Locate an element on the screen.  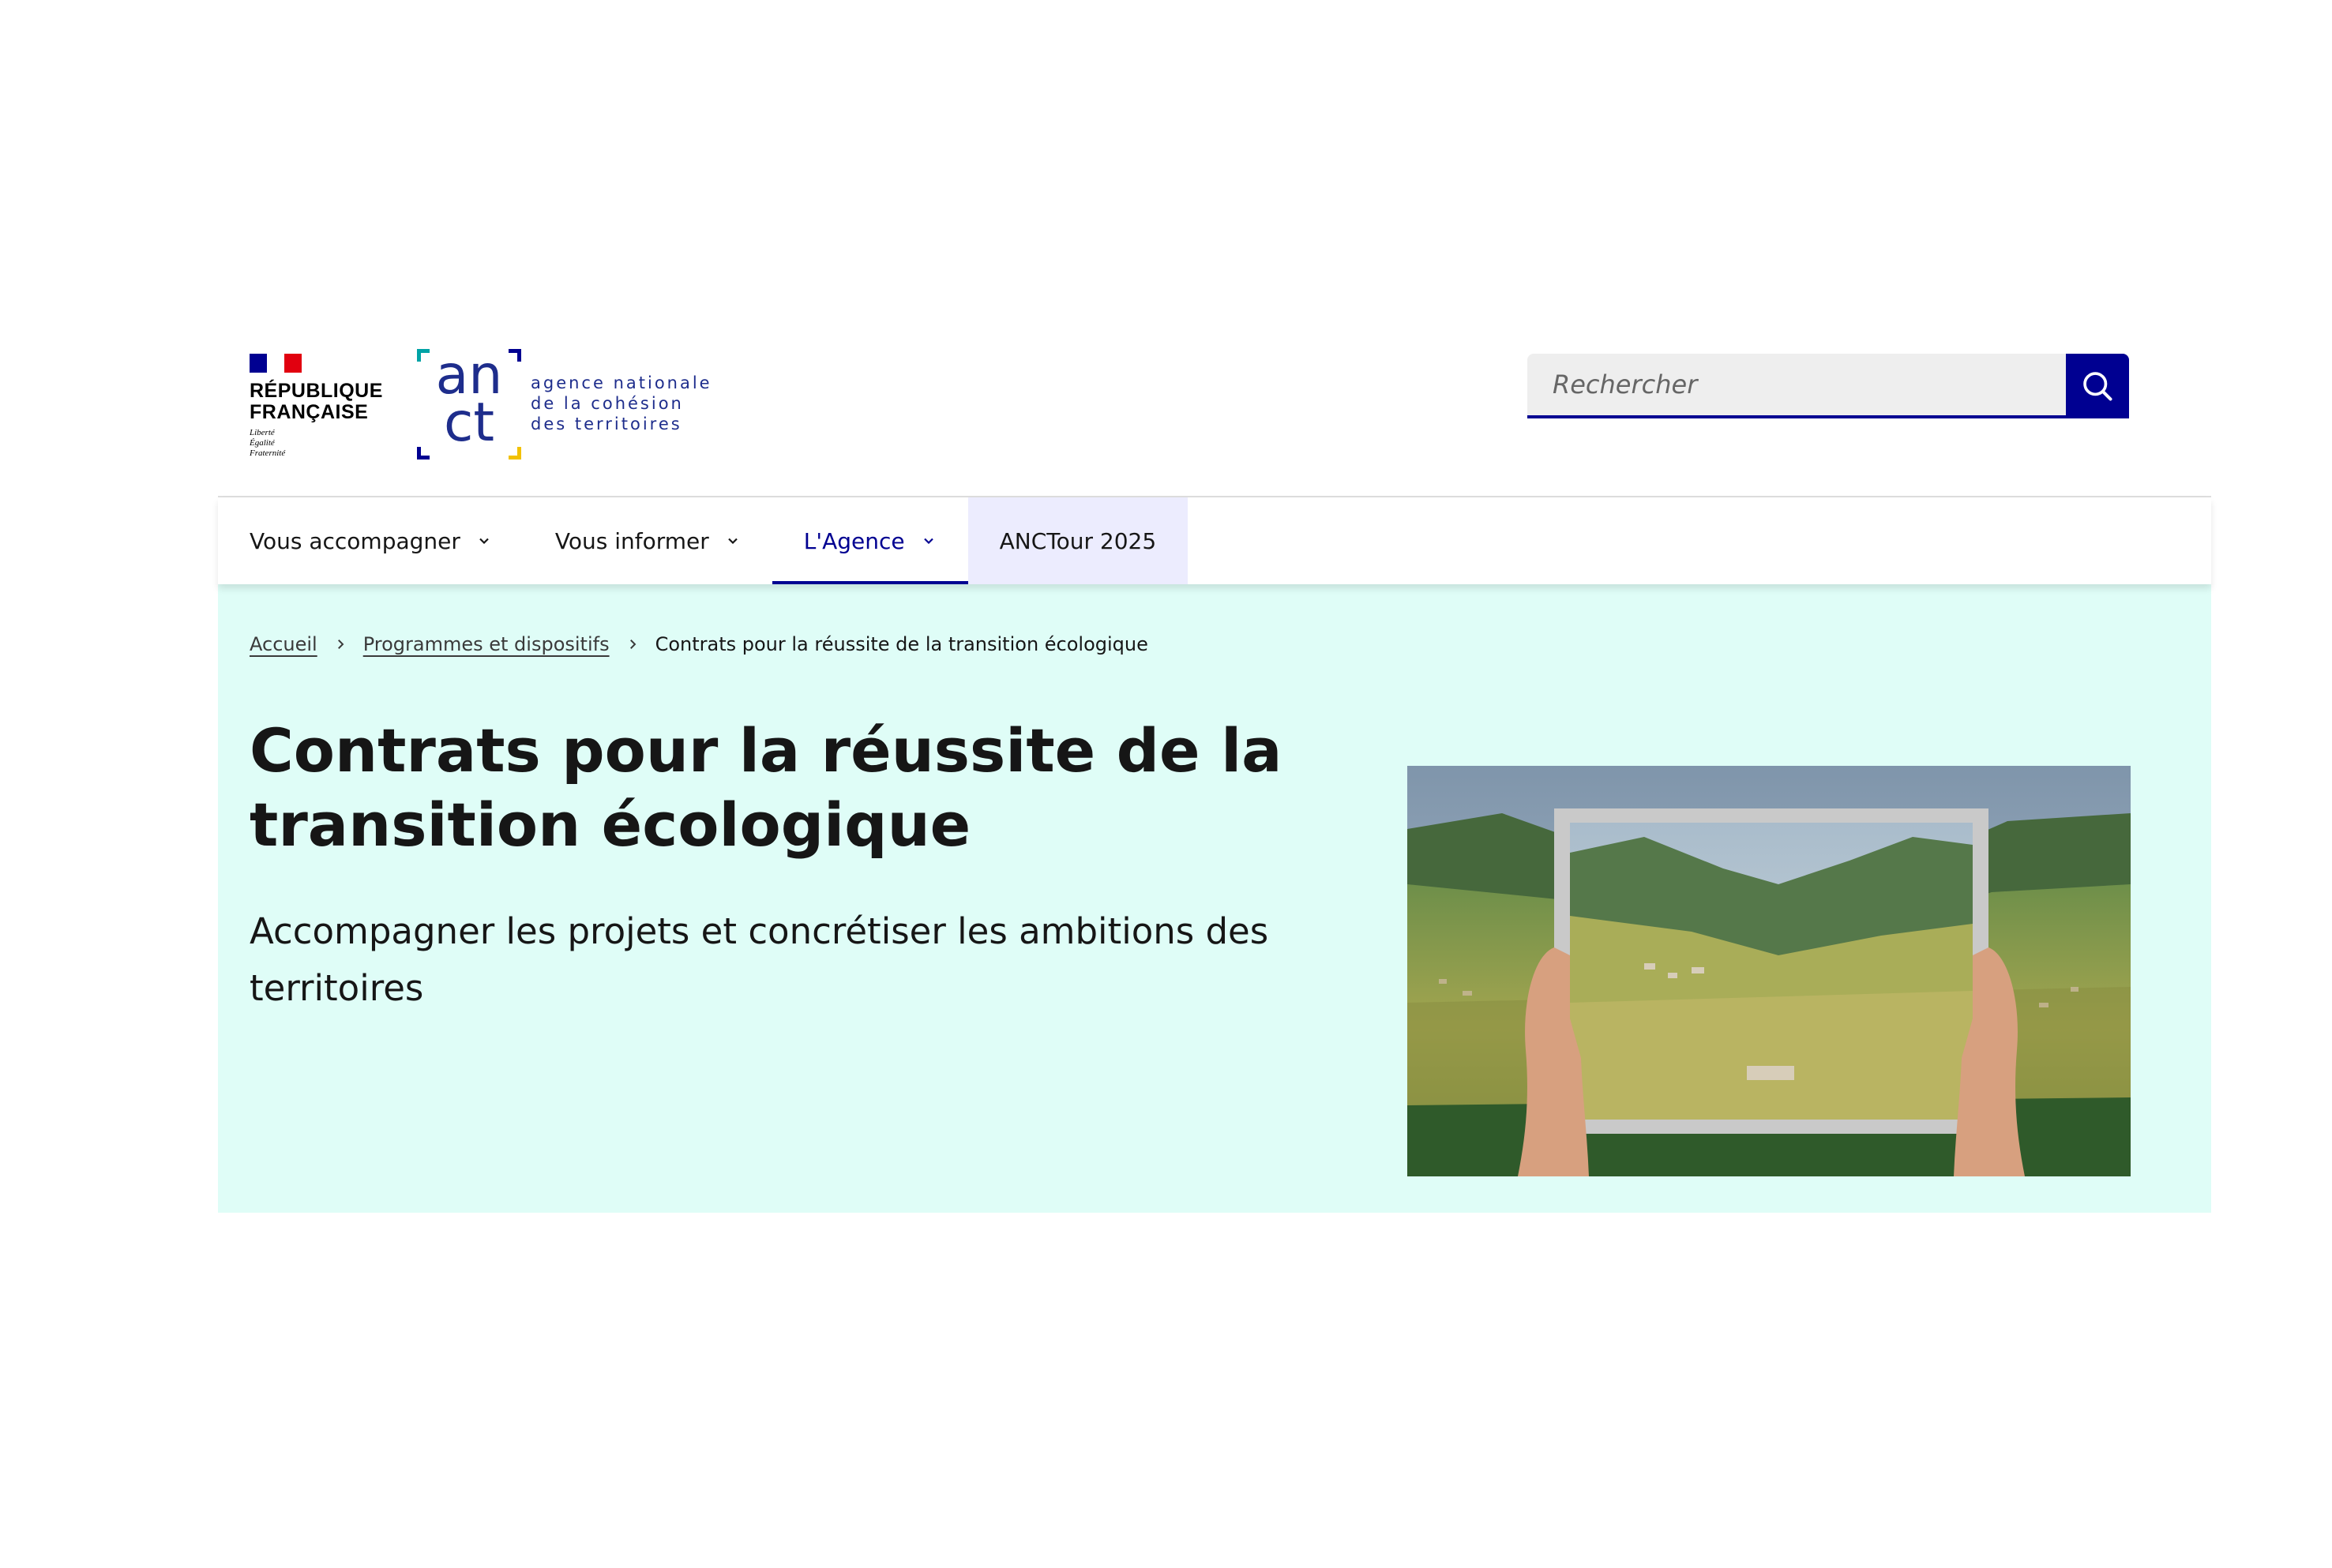
anct-logo: an ct is located at coordinates (469, 404).